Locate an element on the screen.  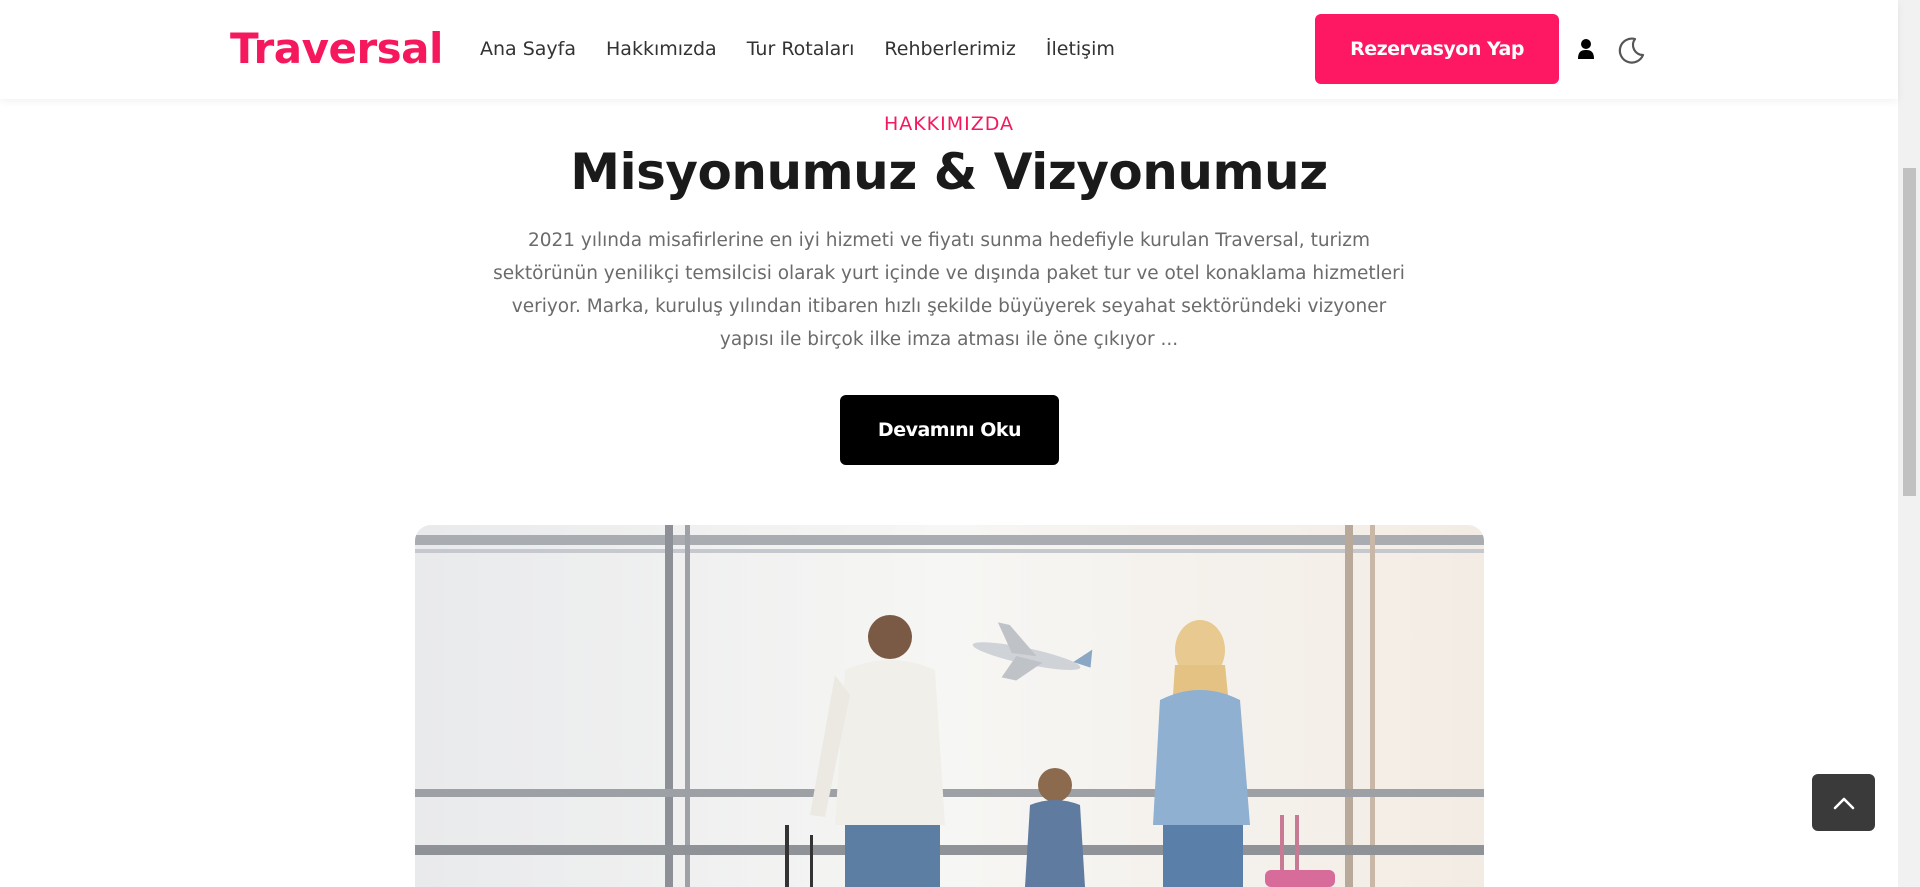
section-title: Misyonumuz & Vizyonumuz is located at coordinates (949, 172).